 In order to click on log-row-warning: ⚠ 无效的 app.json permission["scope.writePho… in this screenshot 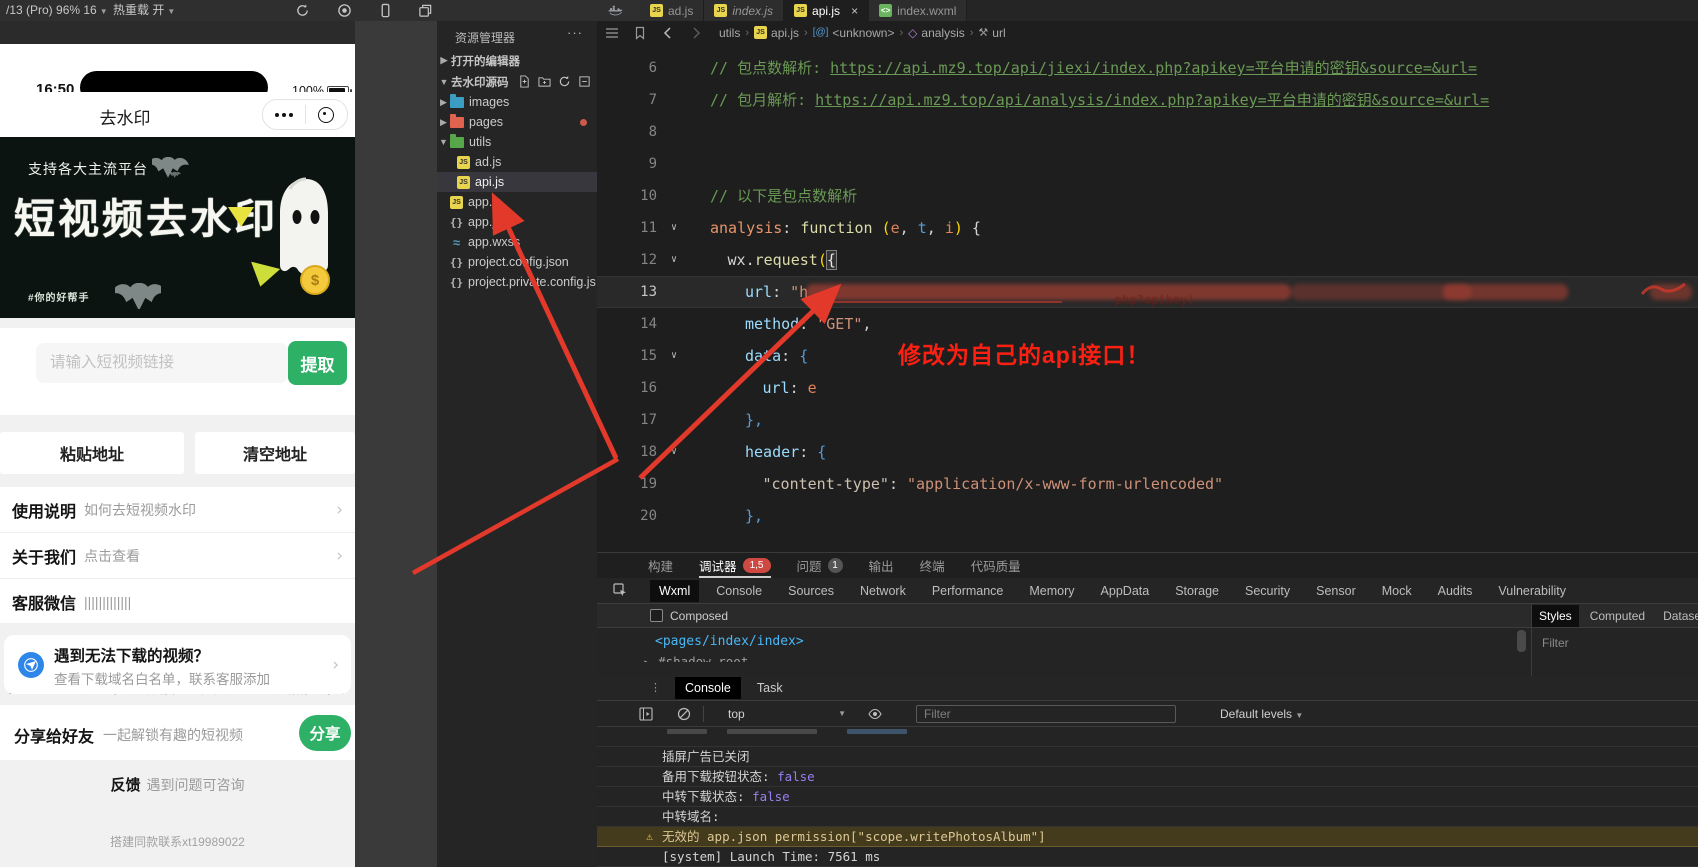, I will do `click(1147, 837)`.